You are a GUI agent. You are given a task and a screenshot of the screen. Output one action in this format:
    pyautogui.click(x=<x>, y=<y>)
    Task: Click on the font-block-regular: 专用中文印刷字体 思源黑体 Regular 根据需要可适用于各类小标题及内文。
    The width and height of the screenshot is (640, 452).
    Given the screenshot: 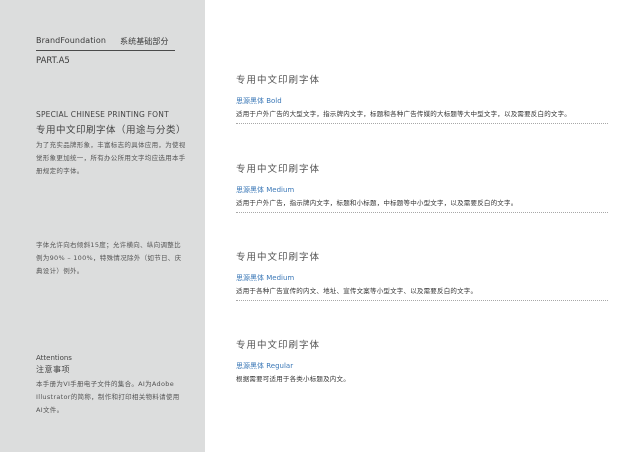 What is the action you would take?
    pyautogui.click(x=422, y=360)
    